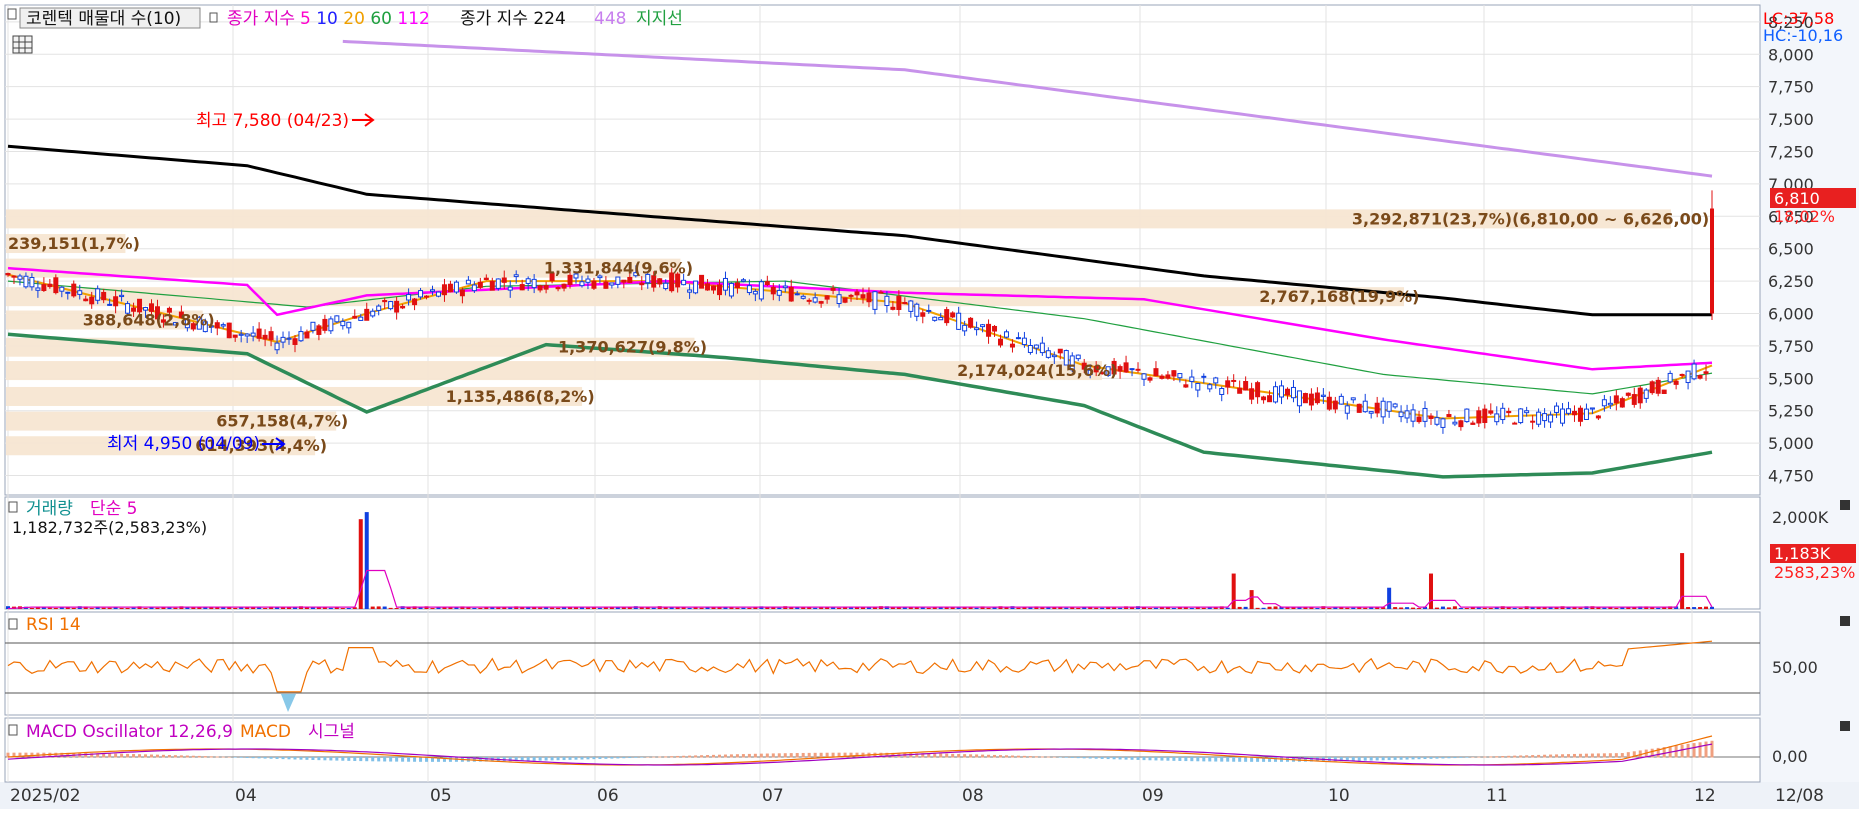 This screenshot has height=813, width=1859. What do you see at coordinates (1845, 621) in the screenshot?
I see `rsi-close-icon` at bounding box center [1845, 621].